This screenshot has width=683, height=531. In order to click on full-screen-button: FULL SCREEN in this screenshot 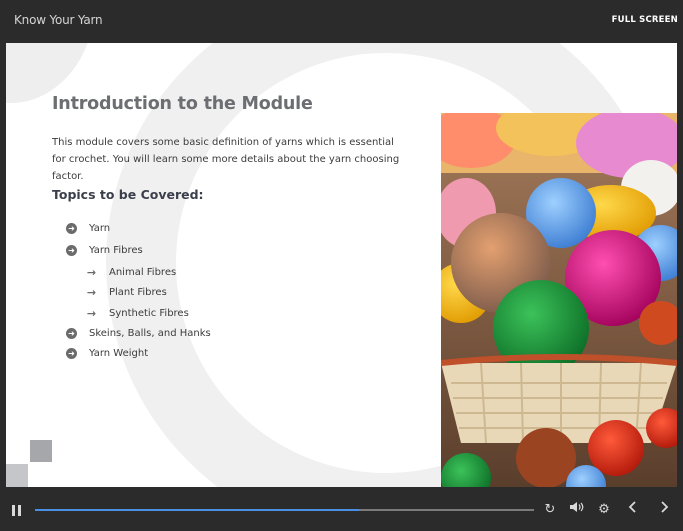, I will do `click(645, 20)`.